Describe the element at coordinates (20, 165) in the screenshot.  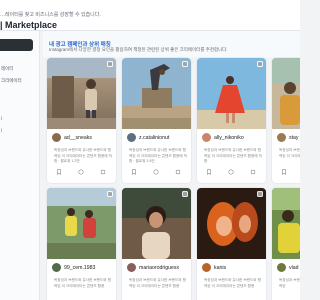
I see `sidebar: 레이터 크리에이터 l l` at that location.